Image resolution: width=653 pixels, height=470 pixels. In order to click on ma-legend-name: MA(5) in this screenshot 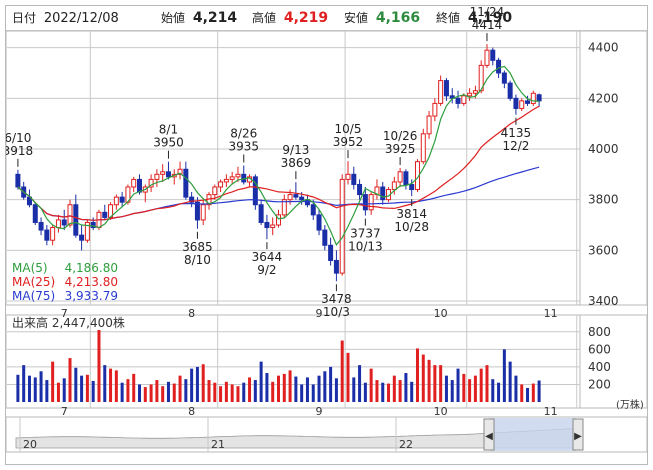, I will do `click(30, 268)`.